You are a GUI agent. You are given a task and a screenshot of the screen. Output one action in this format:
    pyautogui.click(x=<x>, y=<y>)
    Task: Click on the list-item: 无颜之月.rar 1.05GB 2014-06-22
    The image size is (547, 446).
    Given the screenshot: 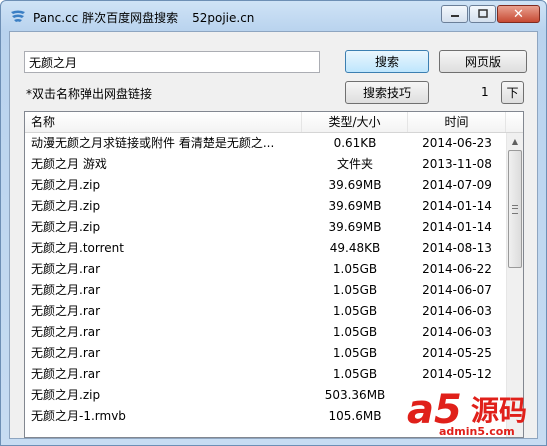 What is the action you would take?
    pyautogui.click(x=265, y=269)
    